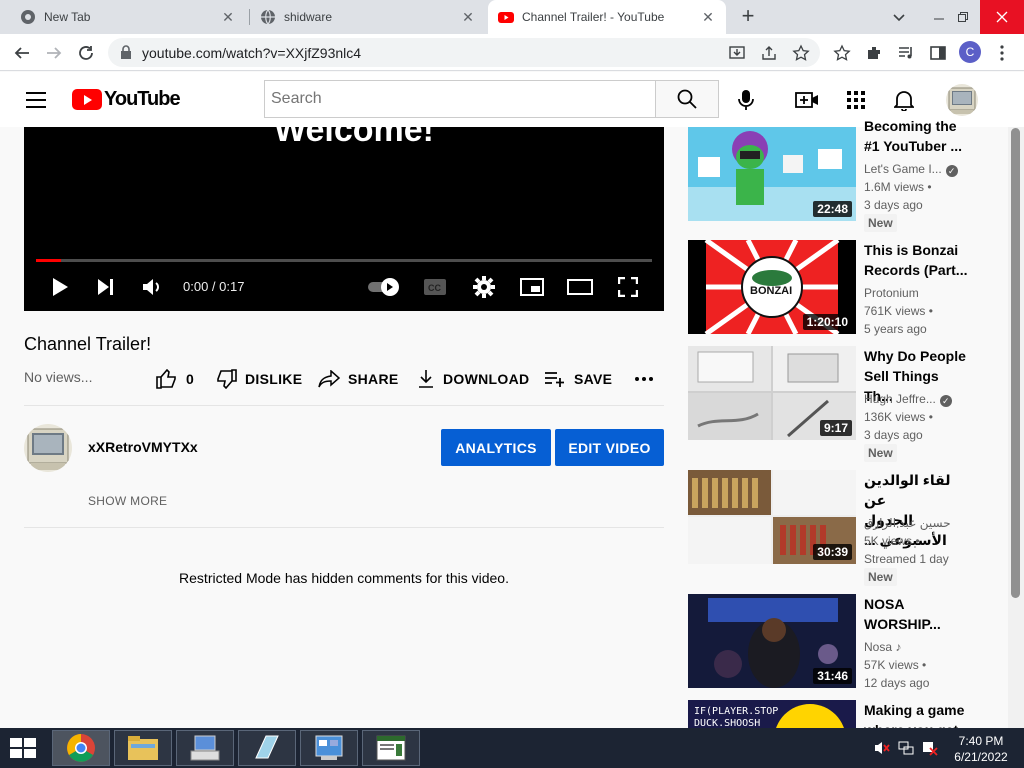 The image size is (1024, 768). What do you see at coordinates (916, 169) in the screenshot?
I see `channel-name: Let's Game I... ✓` at bounding box center [916, 169].